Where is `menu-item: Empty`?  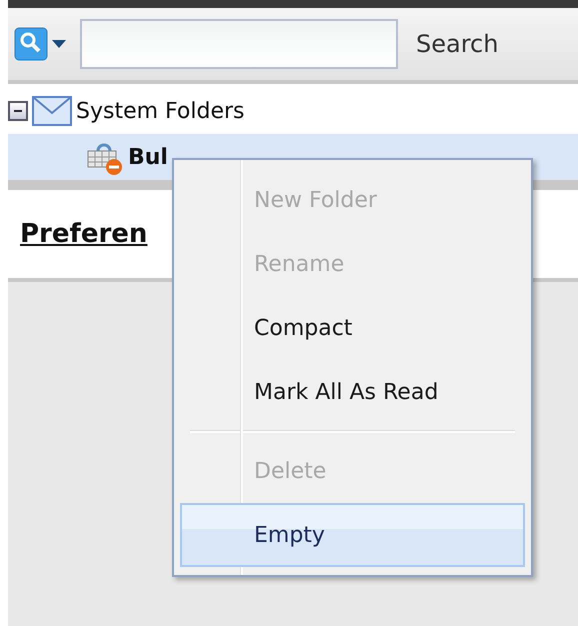
menu-item: Empty is located at coordinates (352, 535).